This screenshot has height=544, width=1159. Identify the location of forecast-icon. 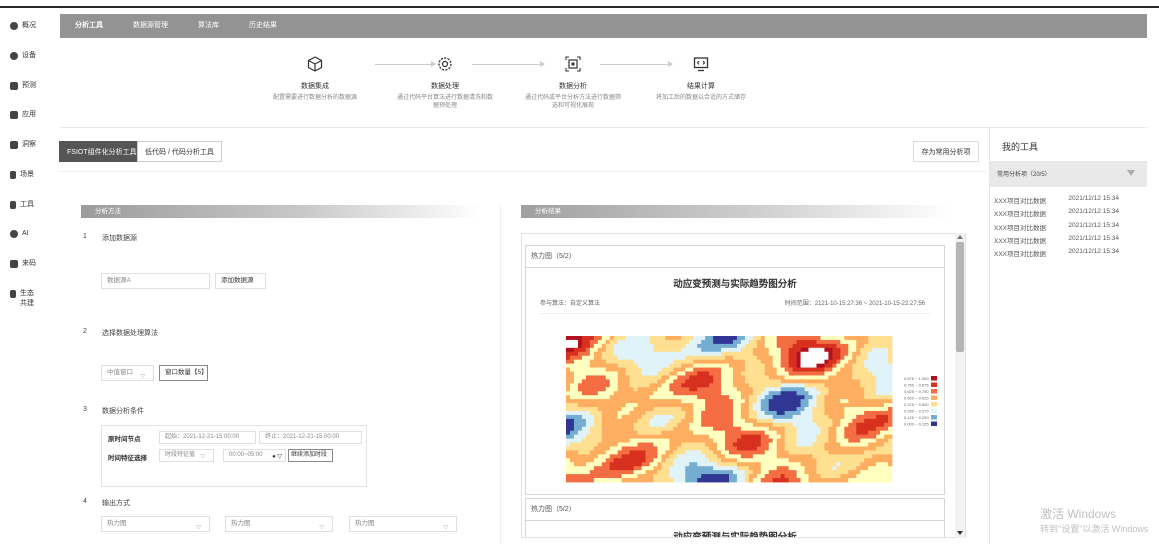
(14, 86).